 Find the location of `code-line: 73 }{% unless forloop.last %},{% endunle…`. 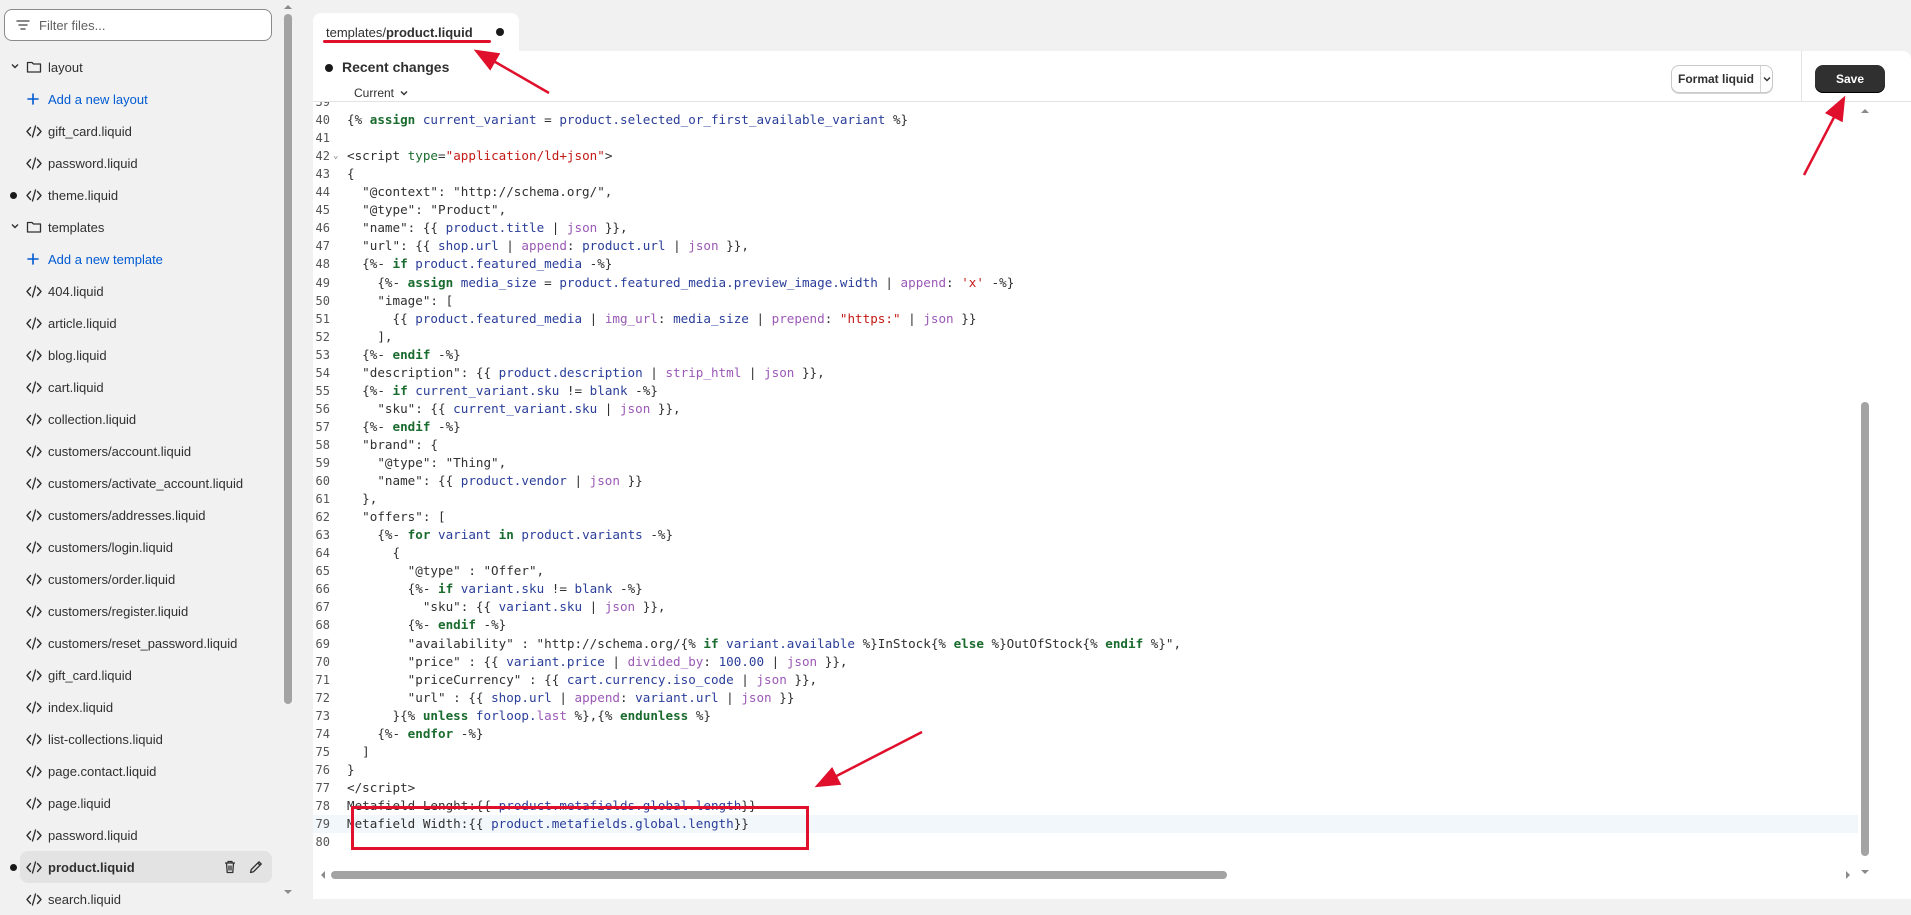

code-line: 73 }{% unless forloop.last %},{% endunle… is located at coordinates (1085, 716).